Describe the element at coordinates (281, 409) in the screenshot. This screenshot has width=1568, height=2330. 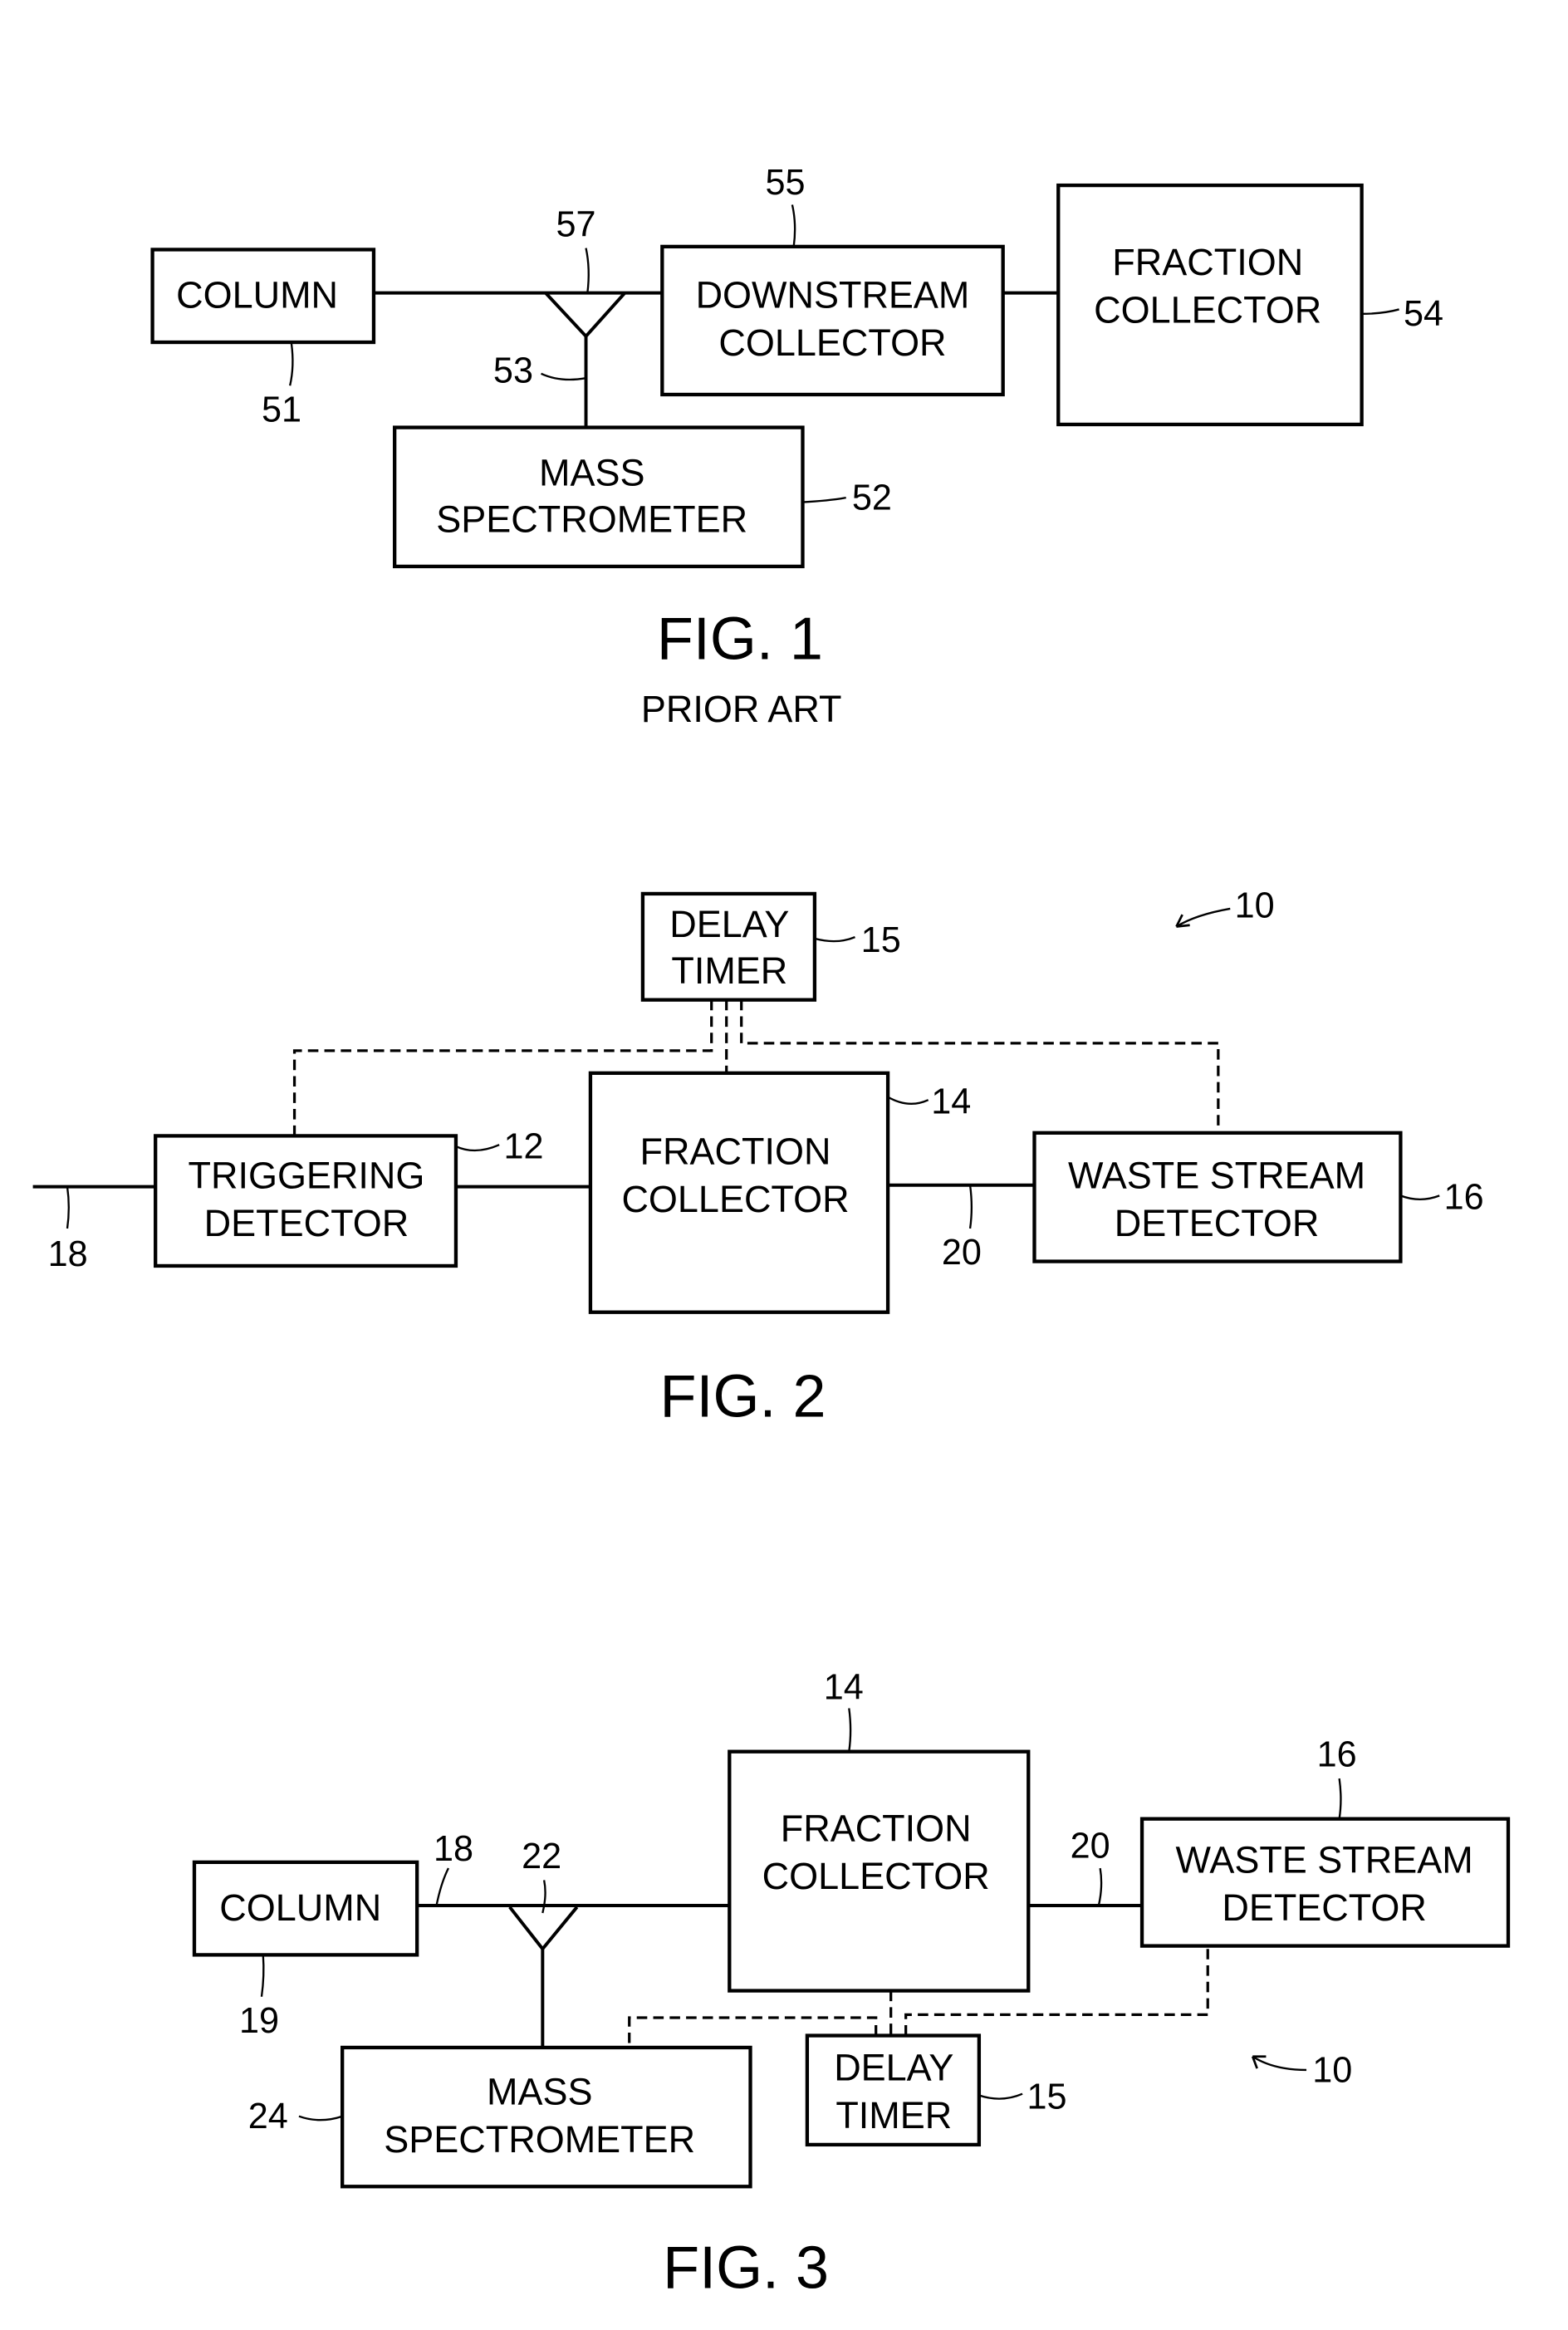
I see `fig1-column-ref: 51` at that location.